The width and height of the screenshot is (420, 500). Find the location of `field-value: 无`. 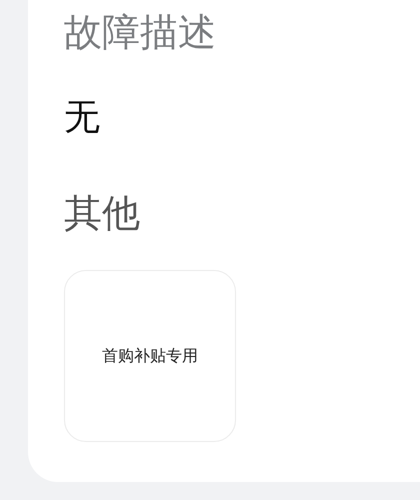

field-value: 无 is located at coordinates (82, 117).